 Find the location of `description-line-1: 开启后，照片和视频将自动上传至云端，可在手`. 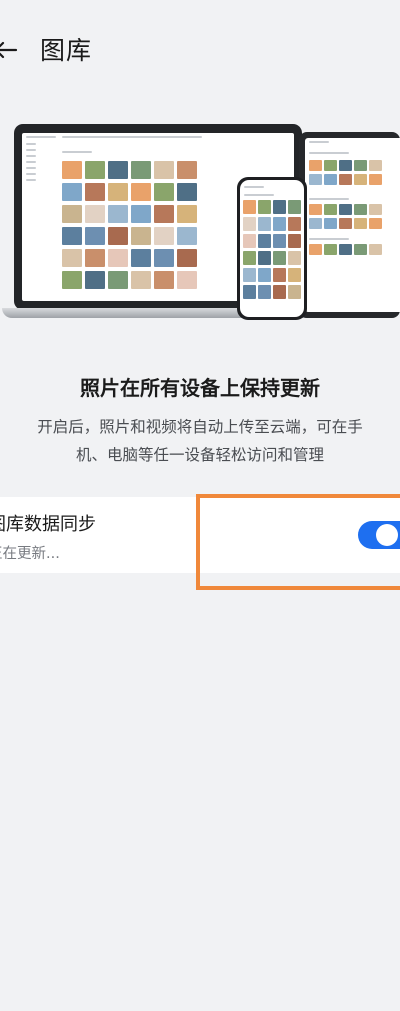

description-line-1: 开启后，照片和视频将自动上传至云端，可在手 is located at coordinates (200, 427).